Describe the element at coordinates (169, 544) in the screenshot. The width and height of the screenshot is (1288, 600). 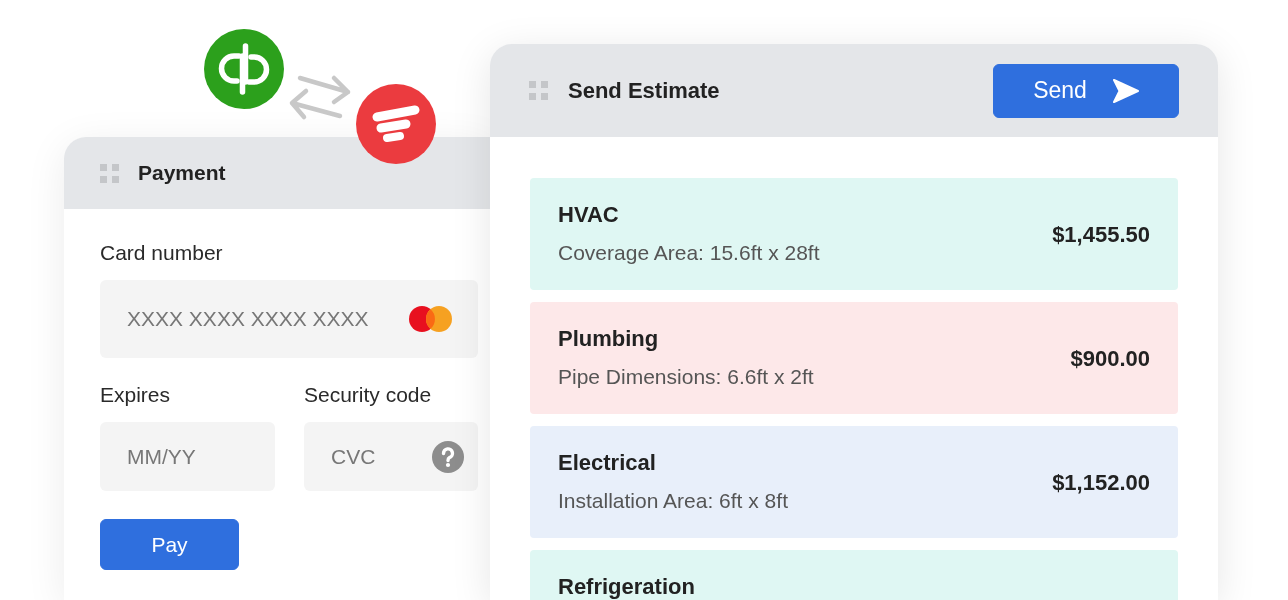
I see `pay-button: Pay` at that location.